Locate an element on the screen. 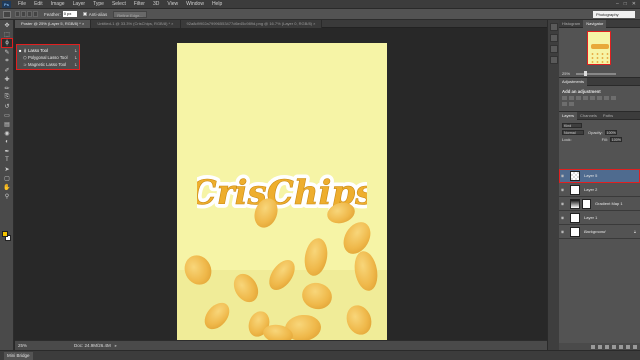  tab-adjustments: Adjustments is located at coordinates (573, 82).